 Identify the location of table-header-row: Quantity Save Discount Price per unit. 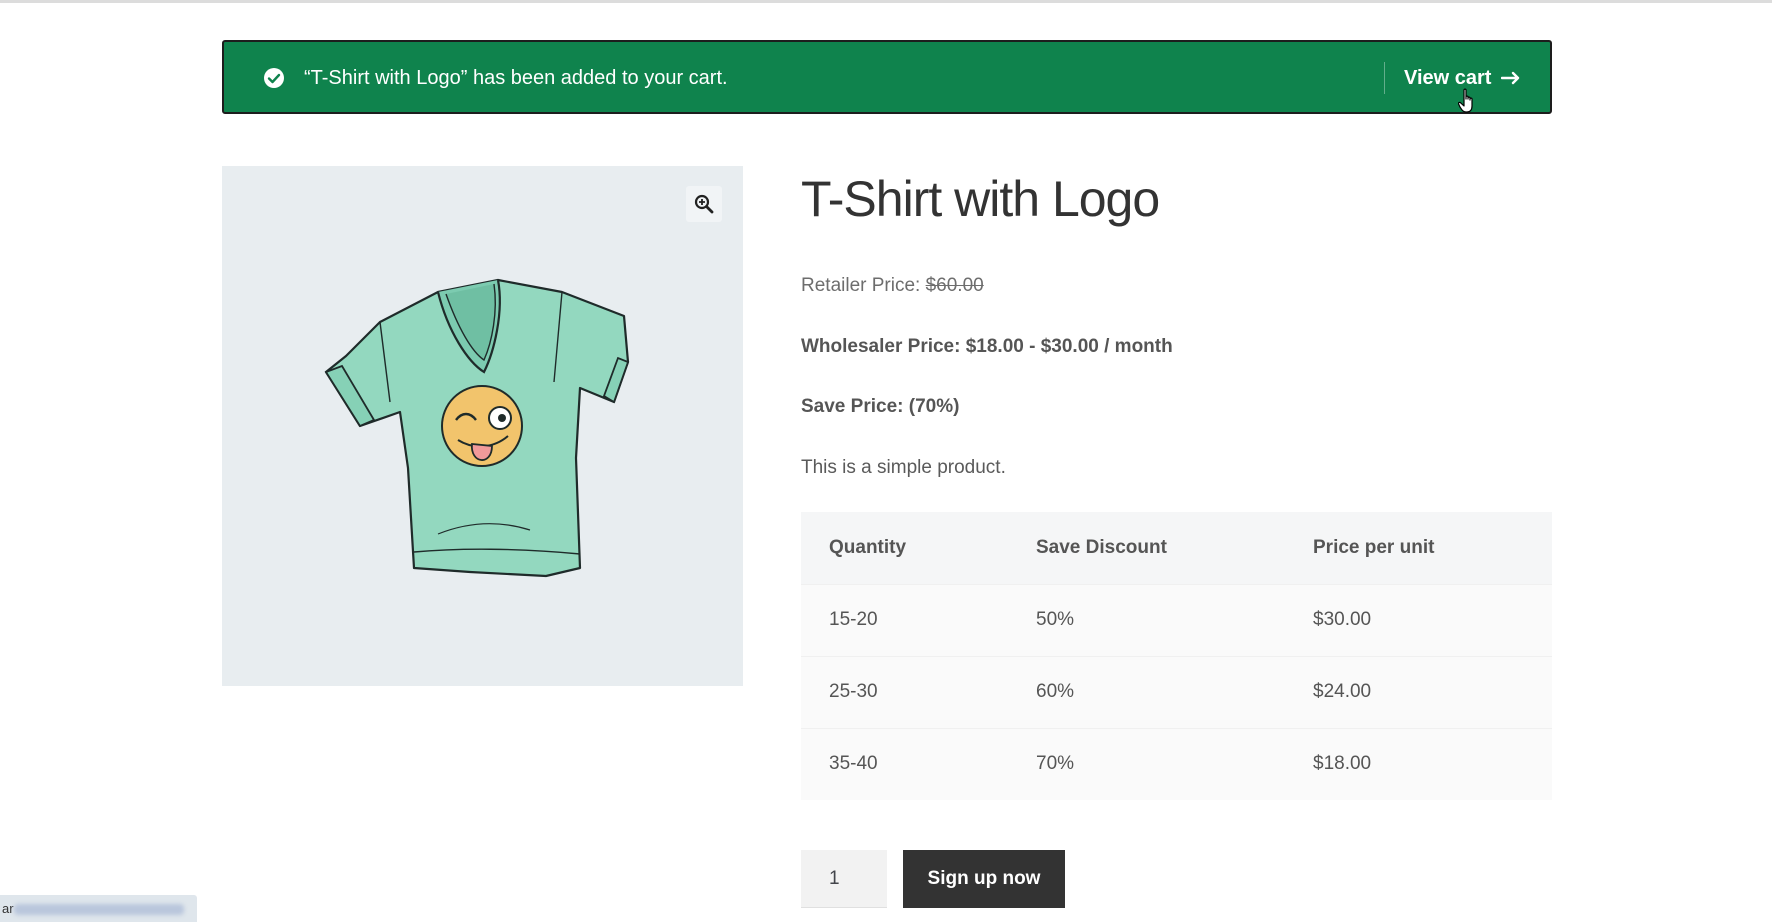
(1176, 548).